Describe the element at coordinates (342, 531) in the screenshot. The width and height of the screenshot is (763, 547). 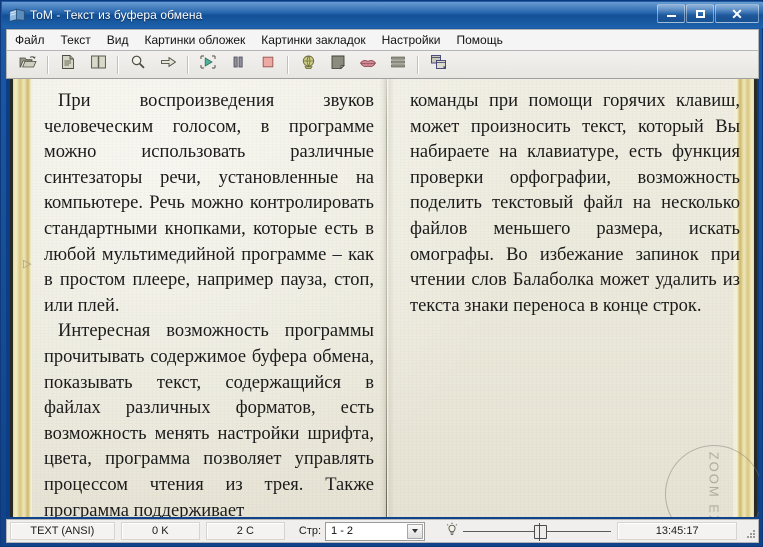
I see `page-select-value: 1 - 2` at that location.